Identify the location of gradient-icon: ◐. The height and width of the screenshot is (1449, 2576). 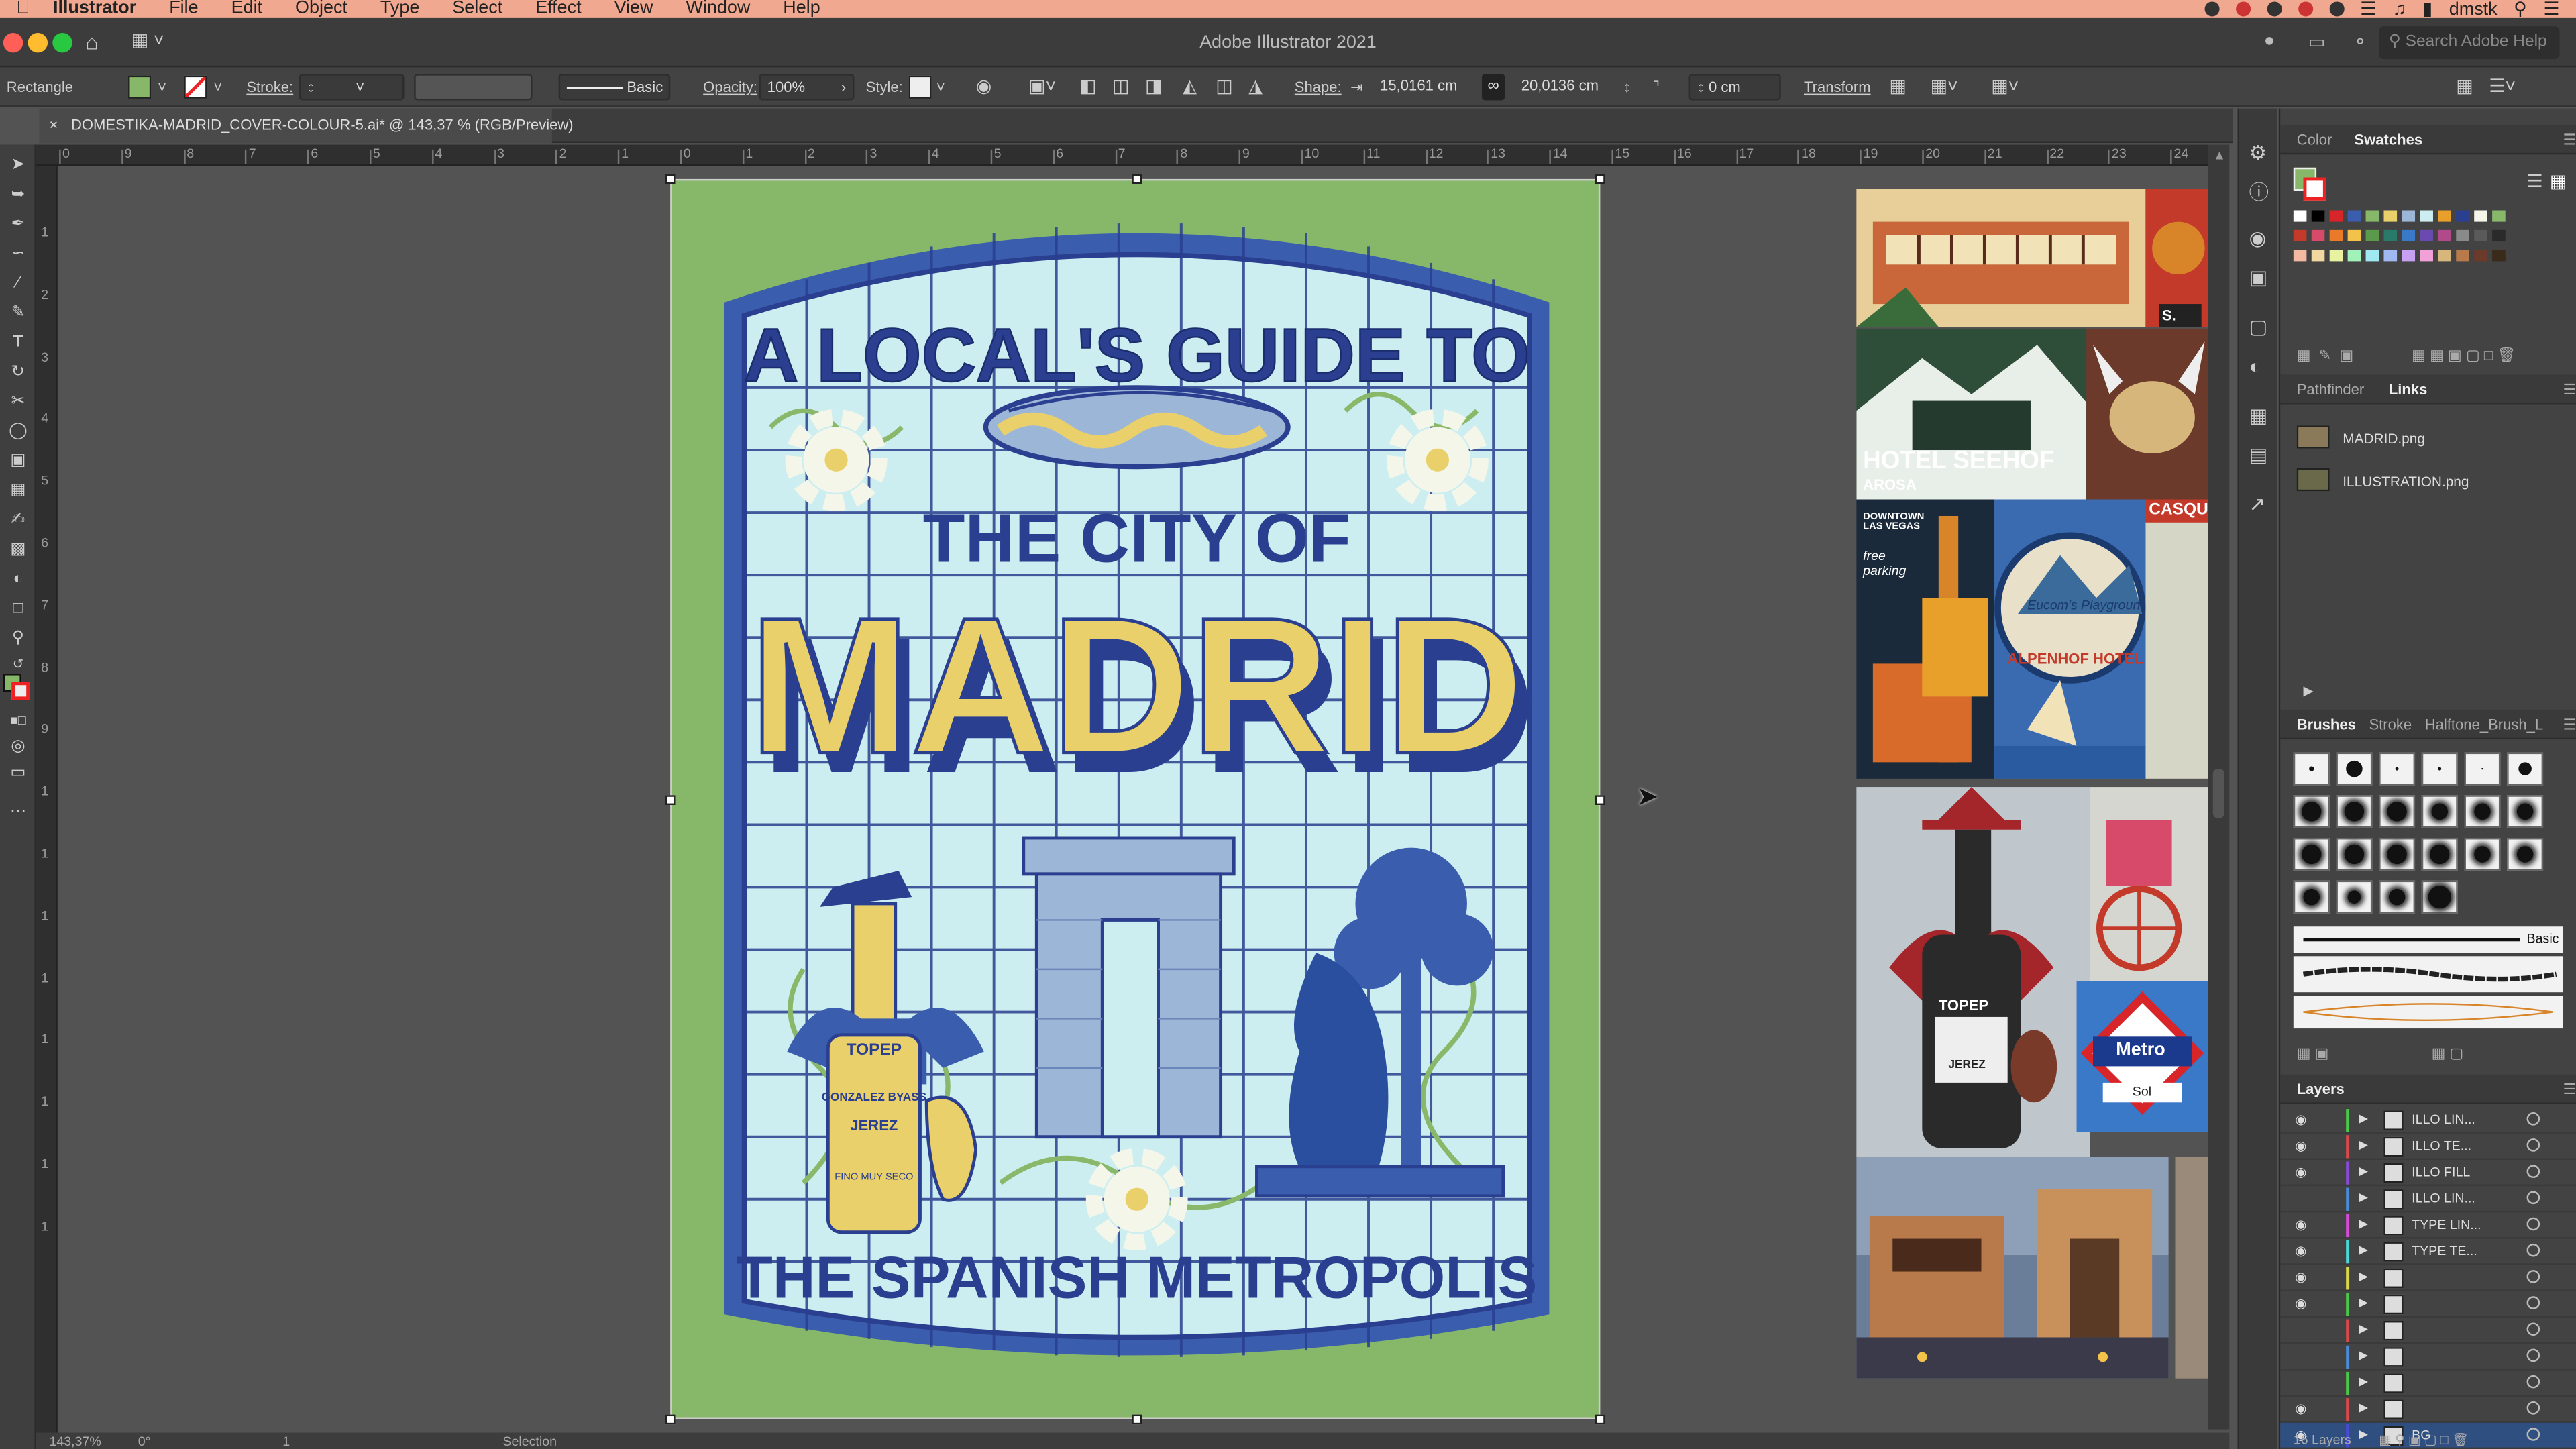
(2255, 366).